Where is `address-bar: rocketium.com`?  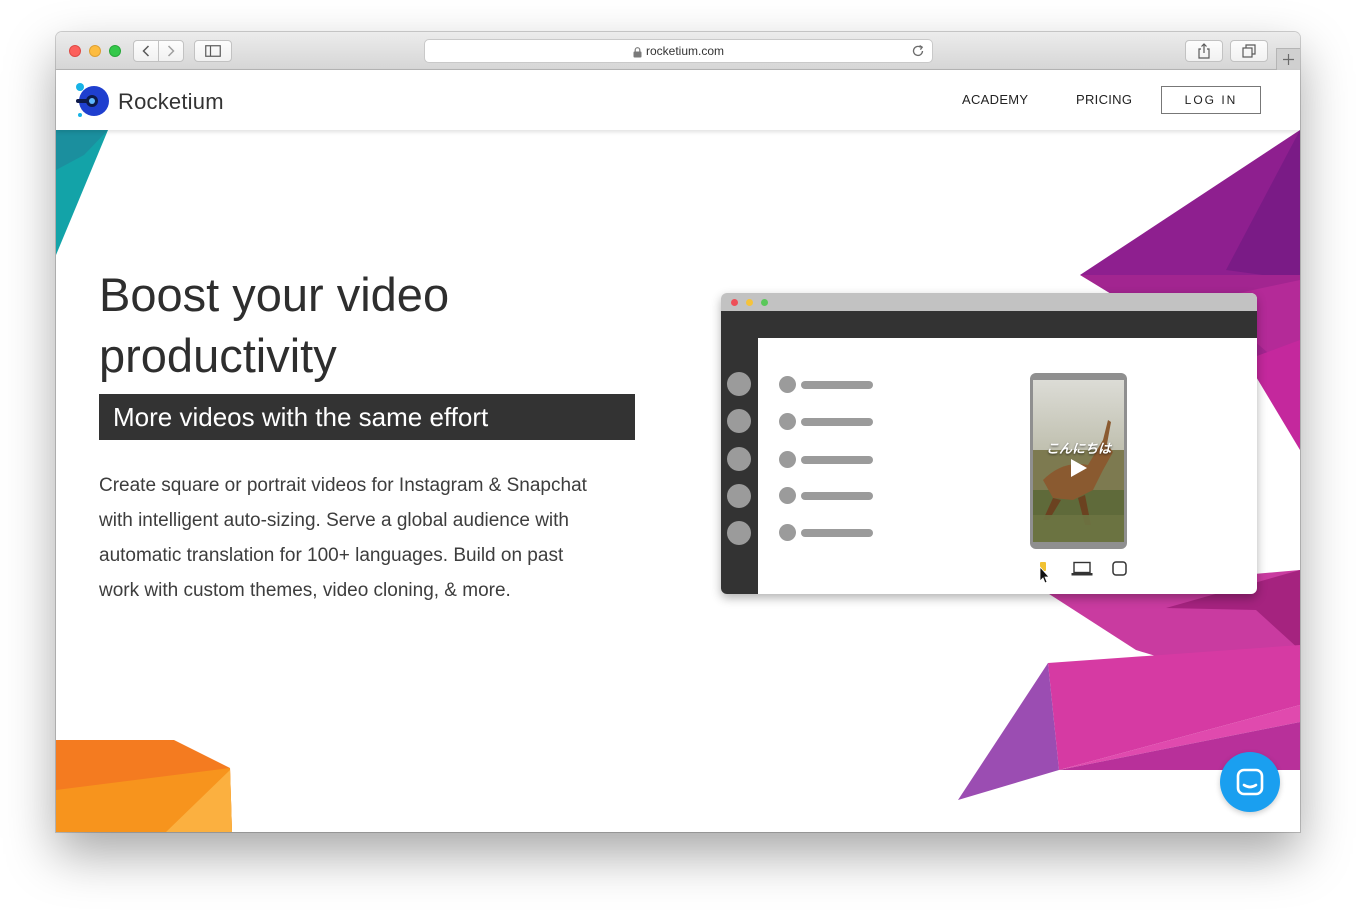 address-bar: rocketium.com is located at coordinates (678, 51).